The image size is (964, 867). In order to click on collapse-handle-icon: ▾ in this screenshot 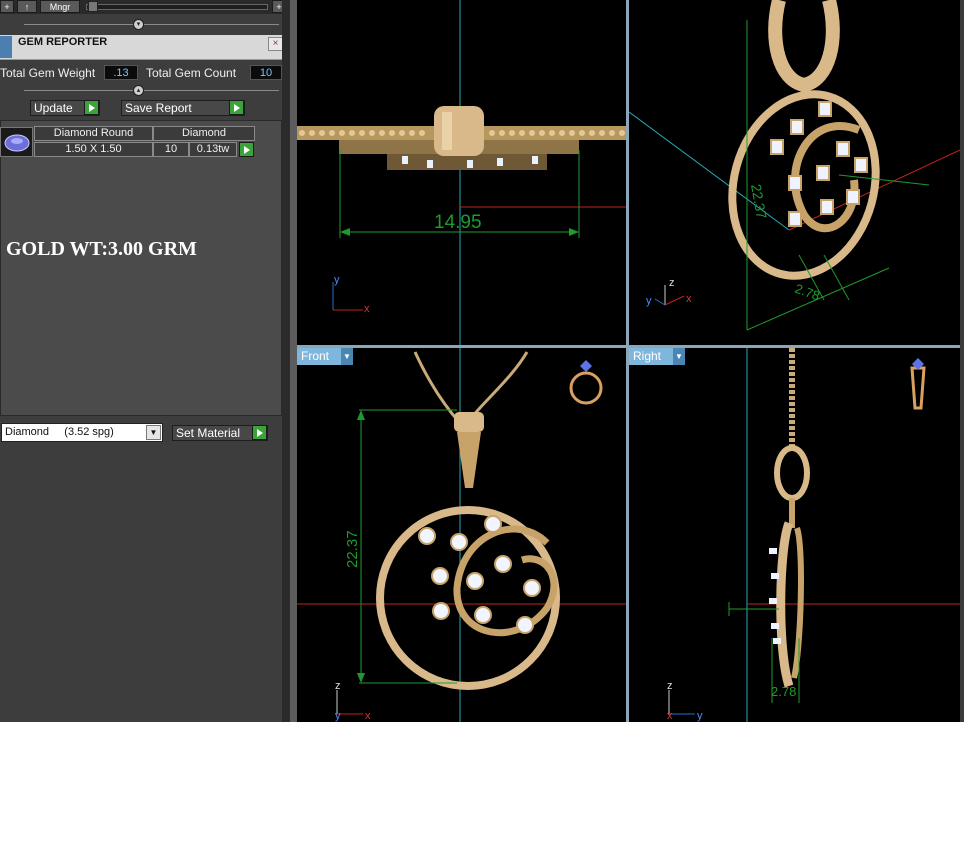, I will do `click(138, 24)`.